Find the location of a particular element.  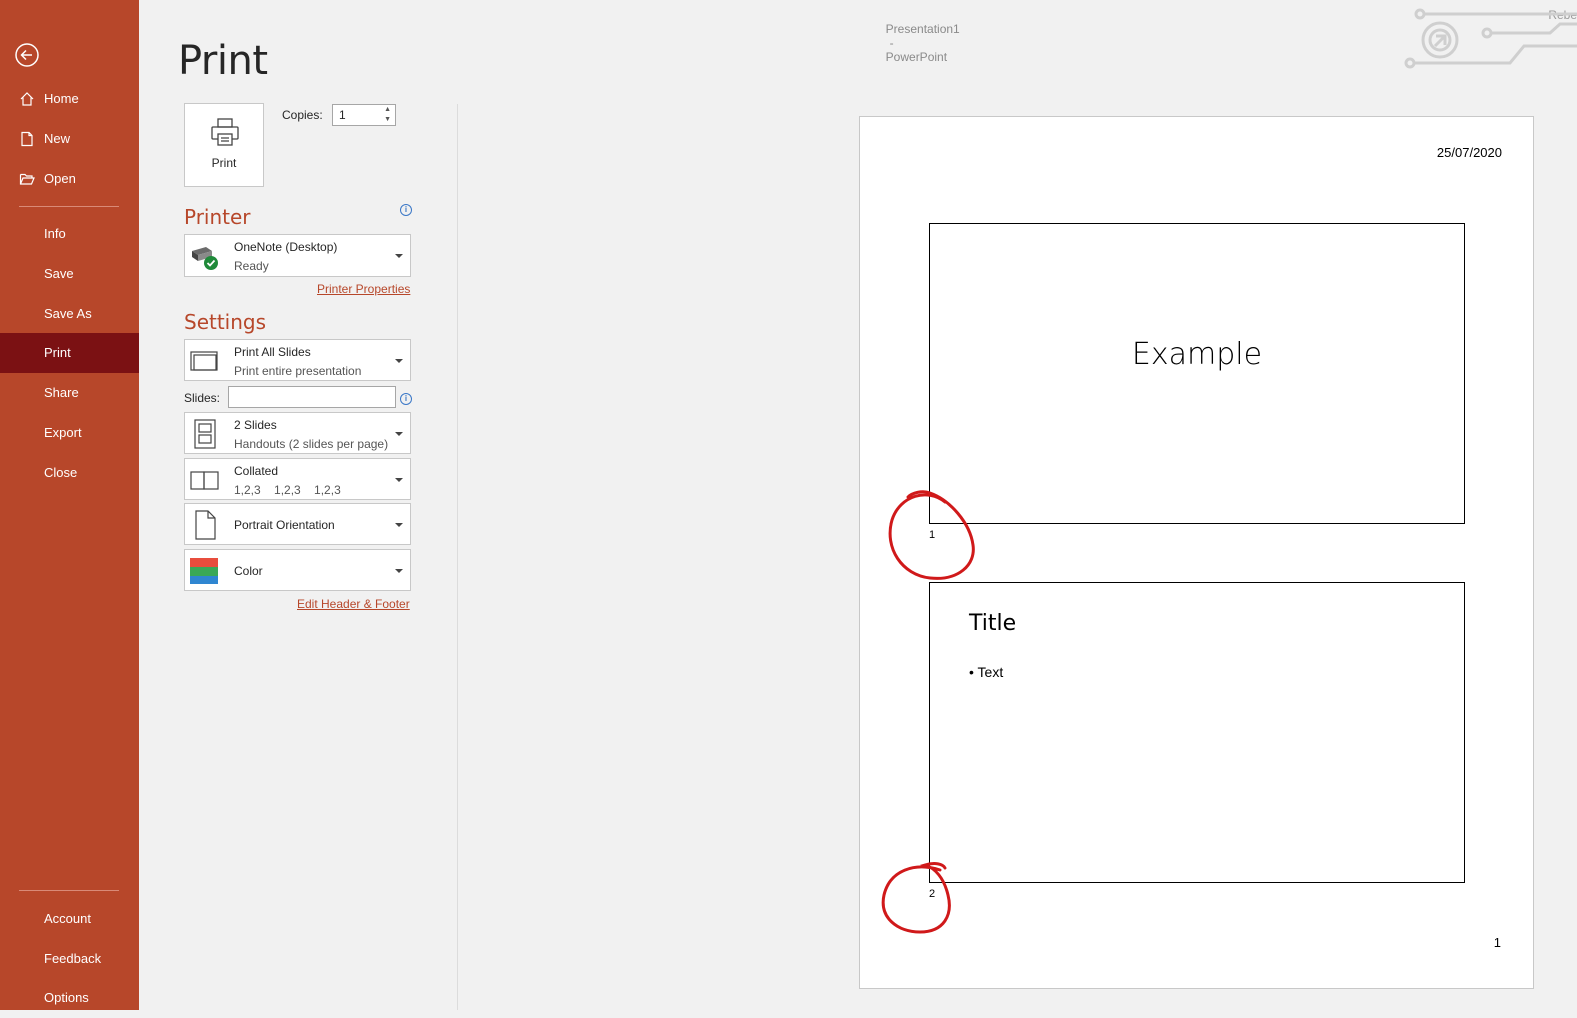

nav-feedback: Feedback is located at coordinates (69, 959).